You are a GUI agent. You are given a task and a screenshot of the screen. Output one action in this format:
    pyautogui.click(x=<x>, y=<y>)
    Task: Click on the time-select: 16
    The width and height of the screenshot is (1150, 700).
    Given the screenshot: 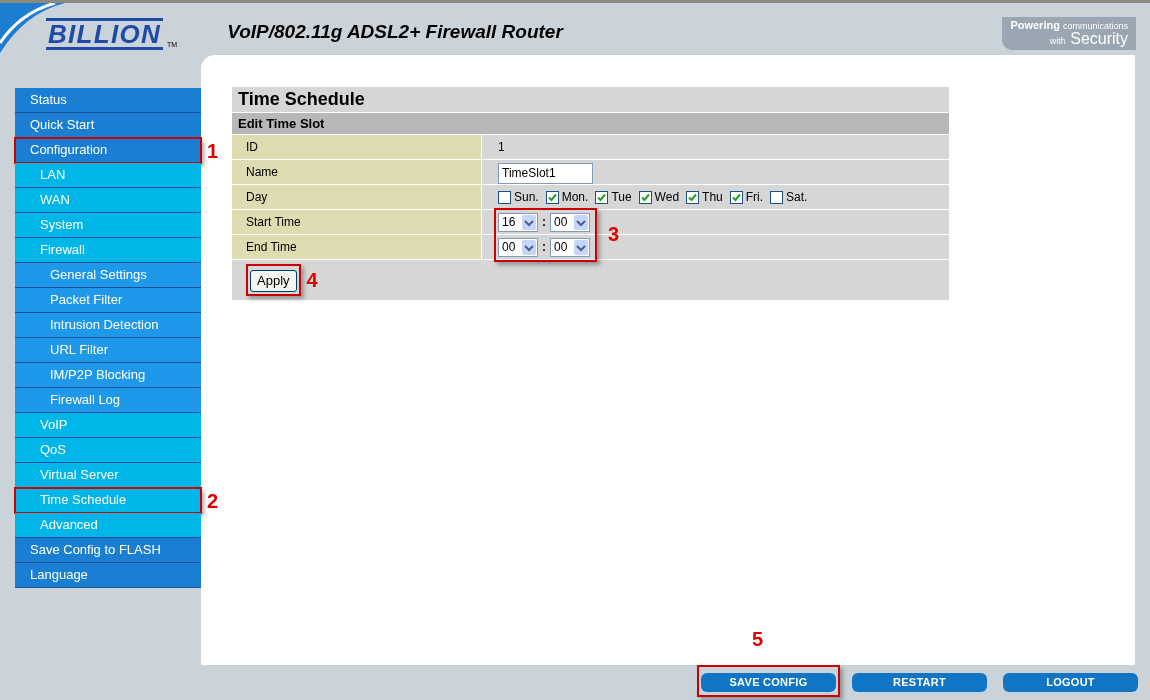 What is the action you would take?
    pyautogui.click(x=518, y=222)
    